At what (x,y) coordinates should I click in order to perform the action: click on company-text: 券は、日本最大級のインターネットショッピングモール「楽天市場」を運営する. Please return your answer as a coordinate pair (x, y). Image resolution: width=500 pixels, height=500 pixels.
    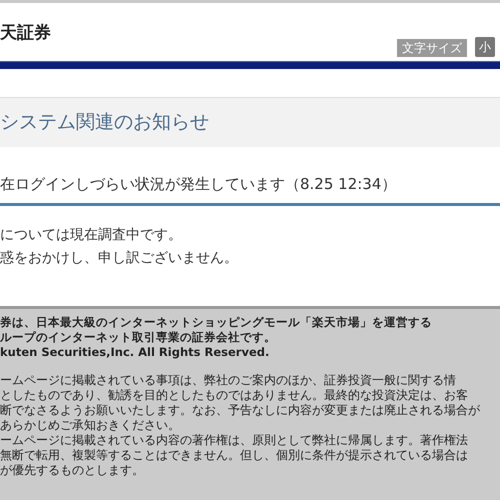
    Looking at the image, I should click on (216, 322).